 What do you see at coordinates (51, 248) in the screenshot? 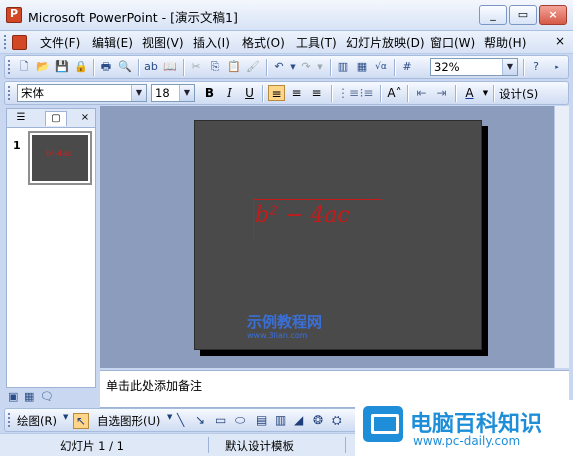
I see `slides-pane: ☰ ▢ × 1 b²-4ac` at bounding box center [51, 248].